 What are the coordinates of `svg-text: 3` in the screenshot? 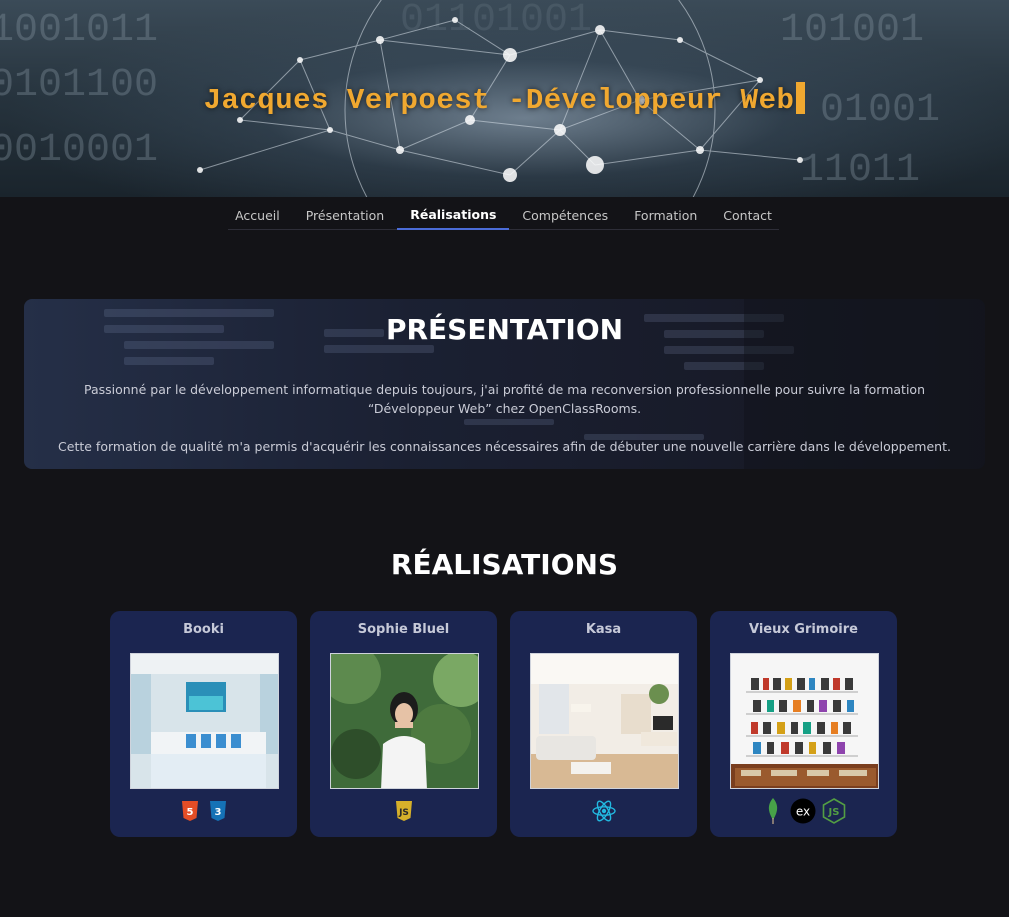 It's located at (217, 812).